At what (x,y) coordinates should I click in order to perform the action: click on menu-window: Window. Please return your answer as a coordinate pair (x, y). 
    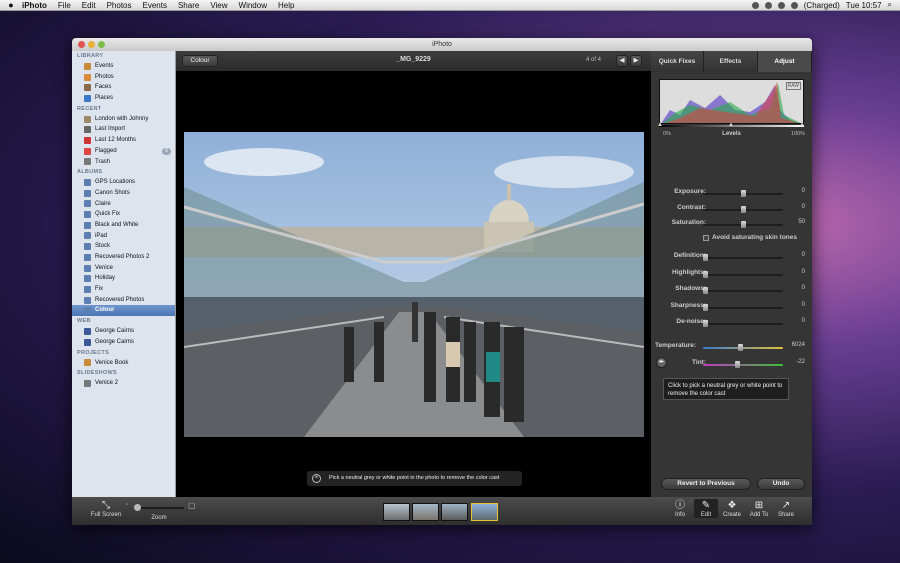
    Looking at the image, I should click on (253, 5).